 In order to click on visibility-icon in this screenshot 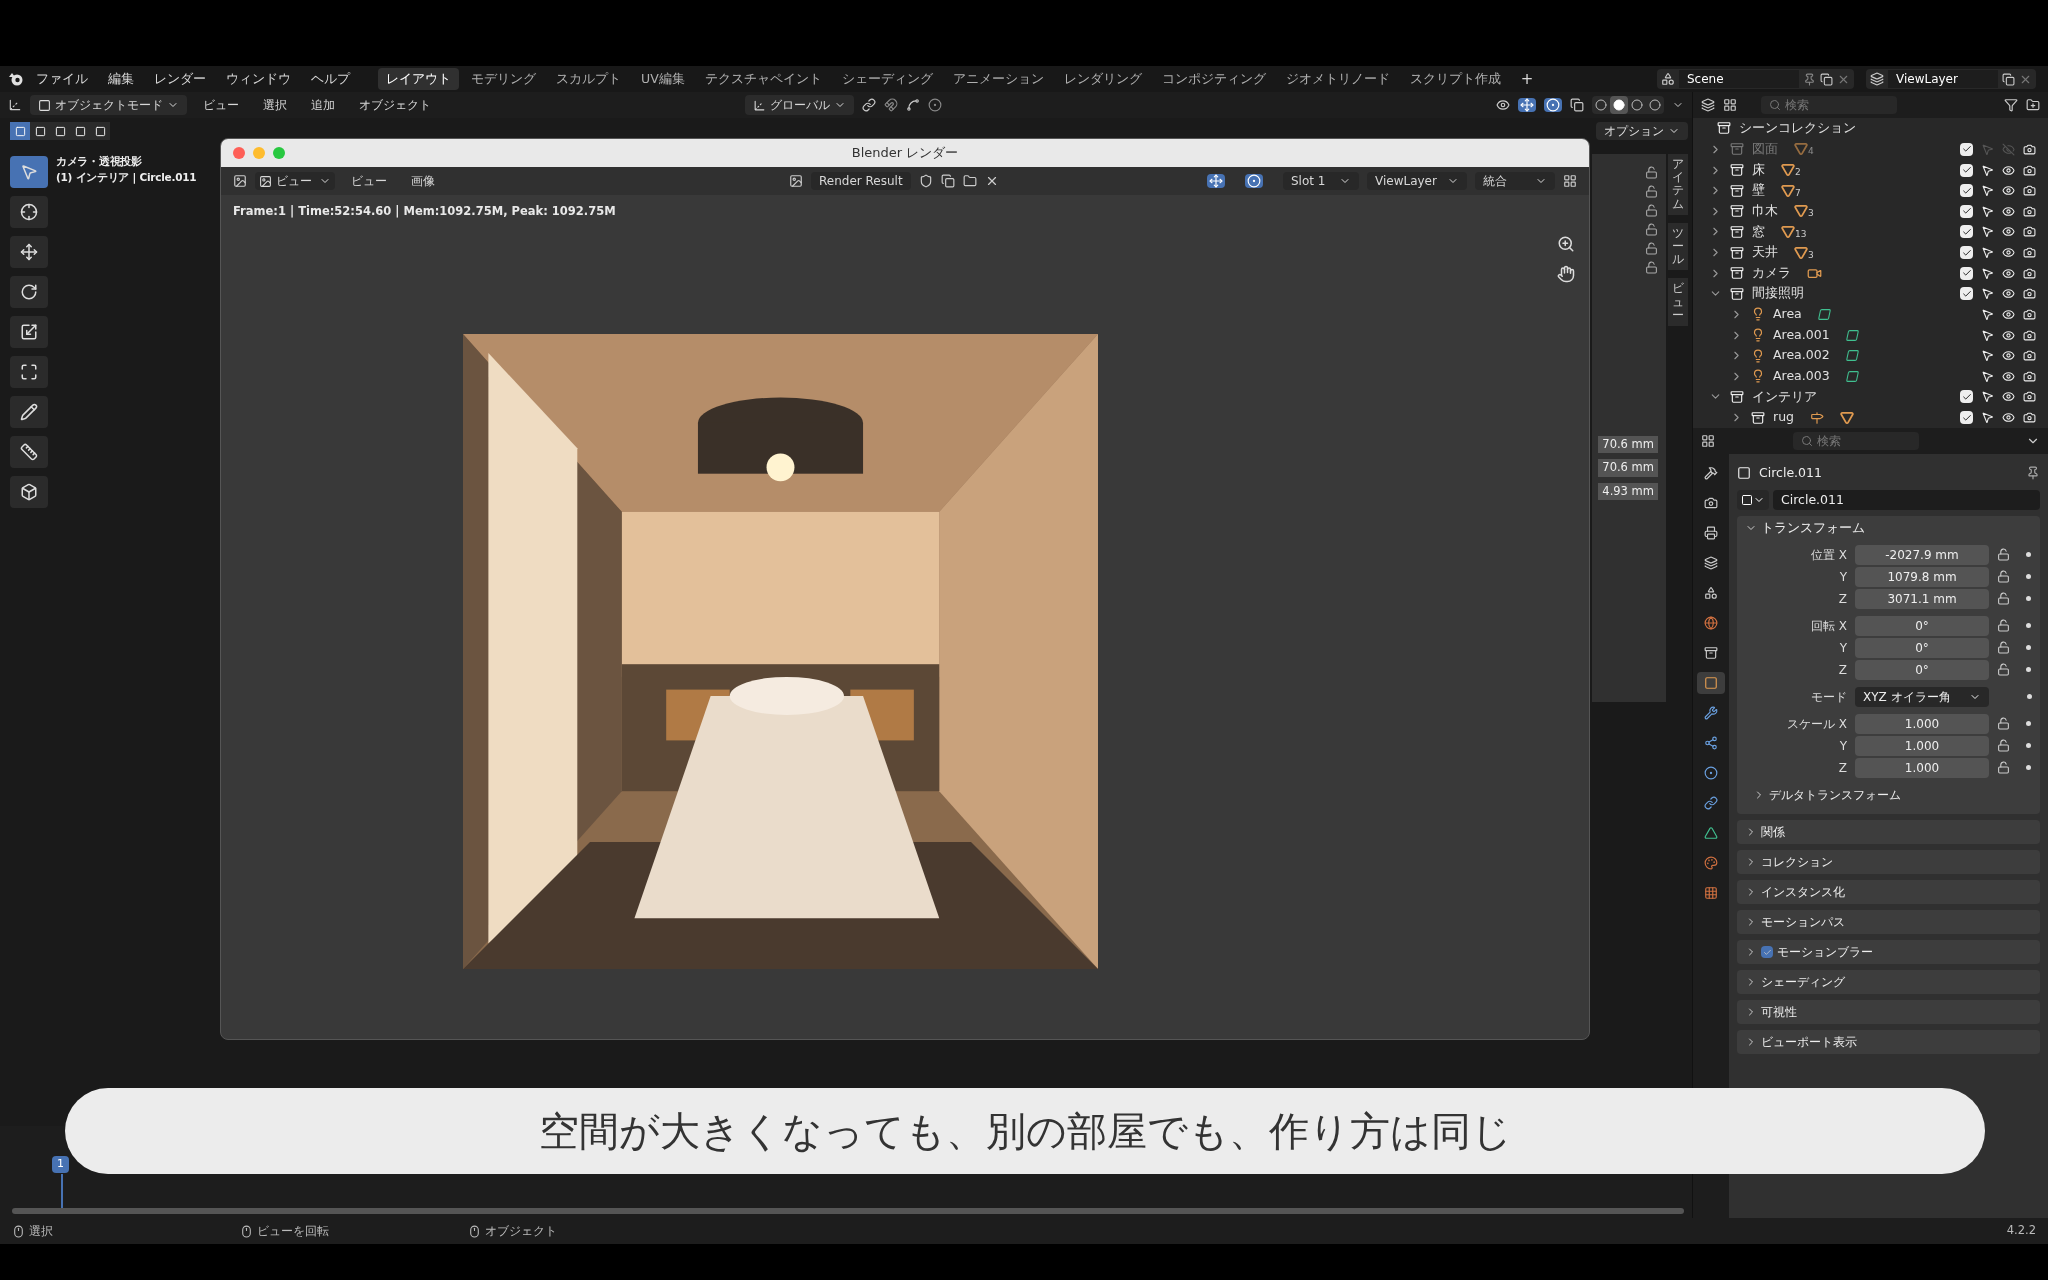, I will do `click(1503, 105)`.